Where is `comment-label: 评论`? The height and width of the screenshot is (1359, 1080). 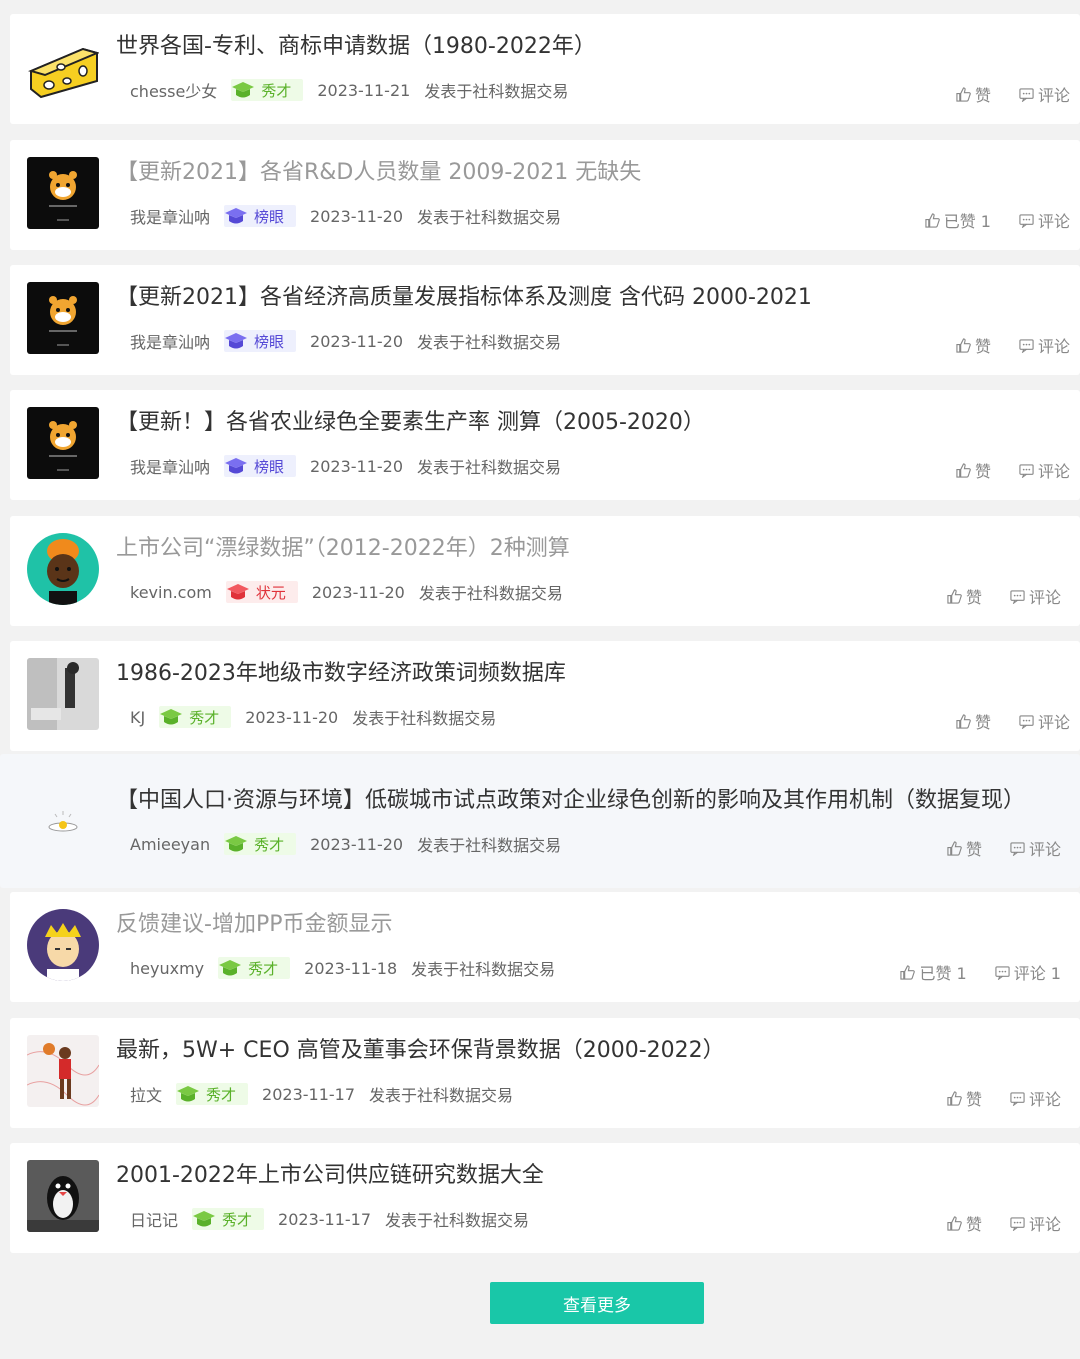
comment-label: 评论 is located at coordinates (1044, 1099).